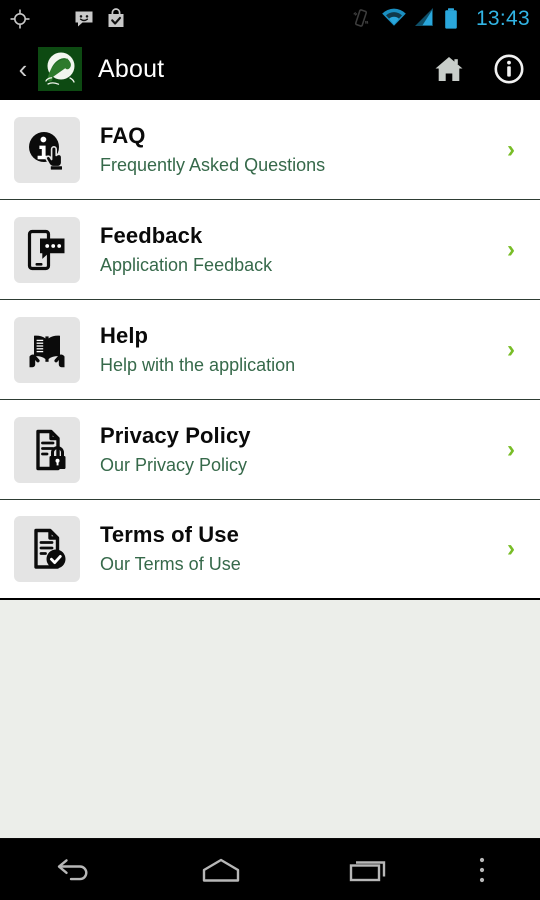  I want to click on list-item-text: FAQ Frequently Asked Questions, so click(288, 150).